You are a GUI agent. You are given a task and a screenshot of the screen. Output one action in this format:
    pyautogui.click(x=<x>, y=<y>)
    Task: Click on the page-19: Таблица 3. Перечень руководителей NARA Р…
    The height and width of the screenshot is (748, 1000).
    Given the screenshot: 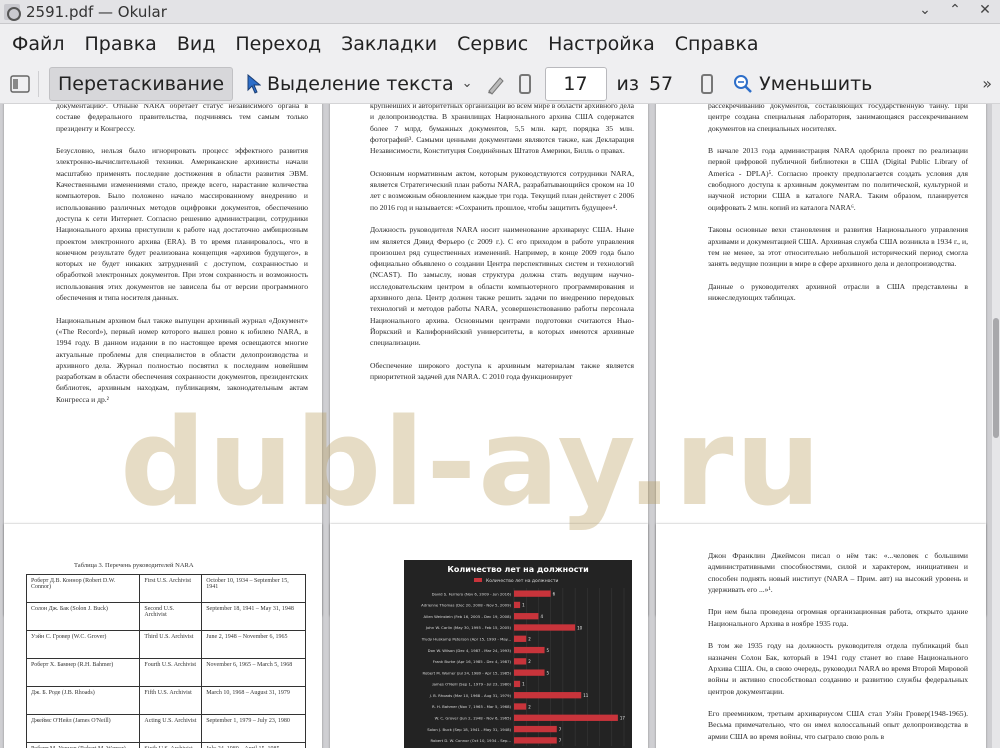 What is the action you would take?
    pyautogui.click(x=163, y=636)
    